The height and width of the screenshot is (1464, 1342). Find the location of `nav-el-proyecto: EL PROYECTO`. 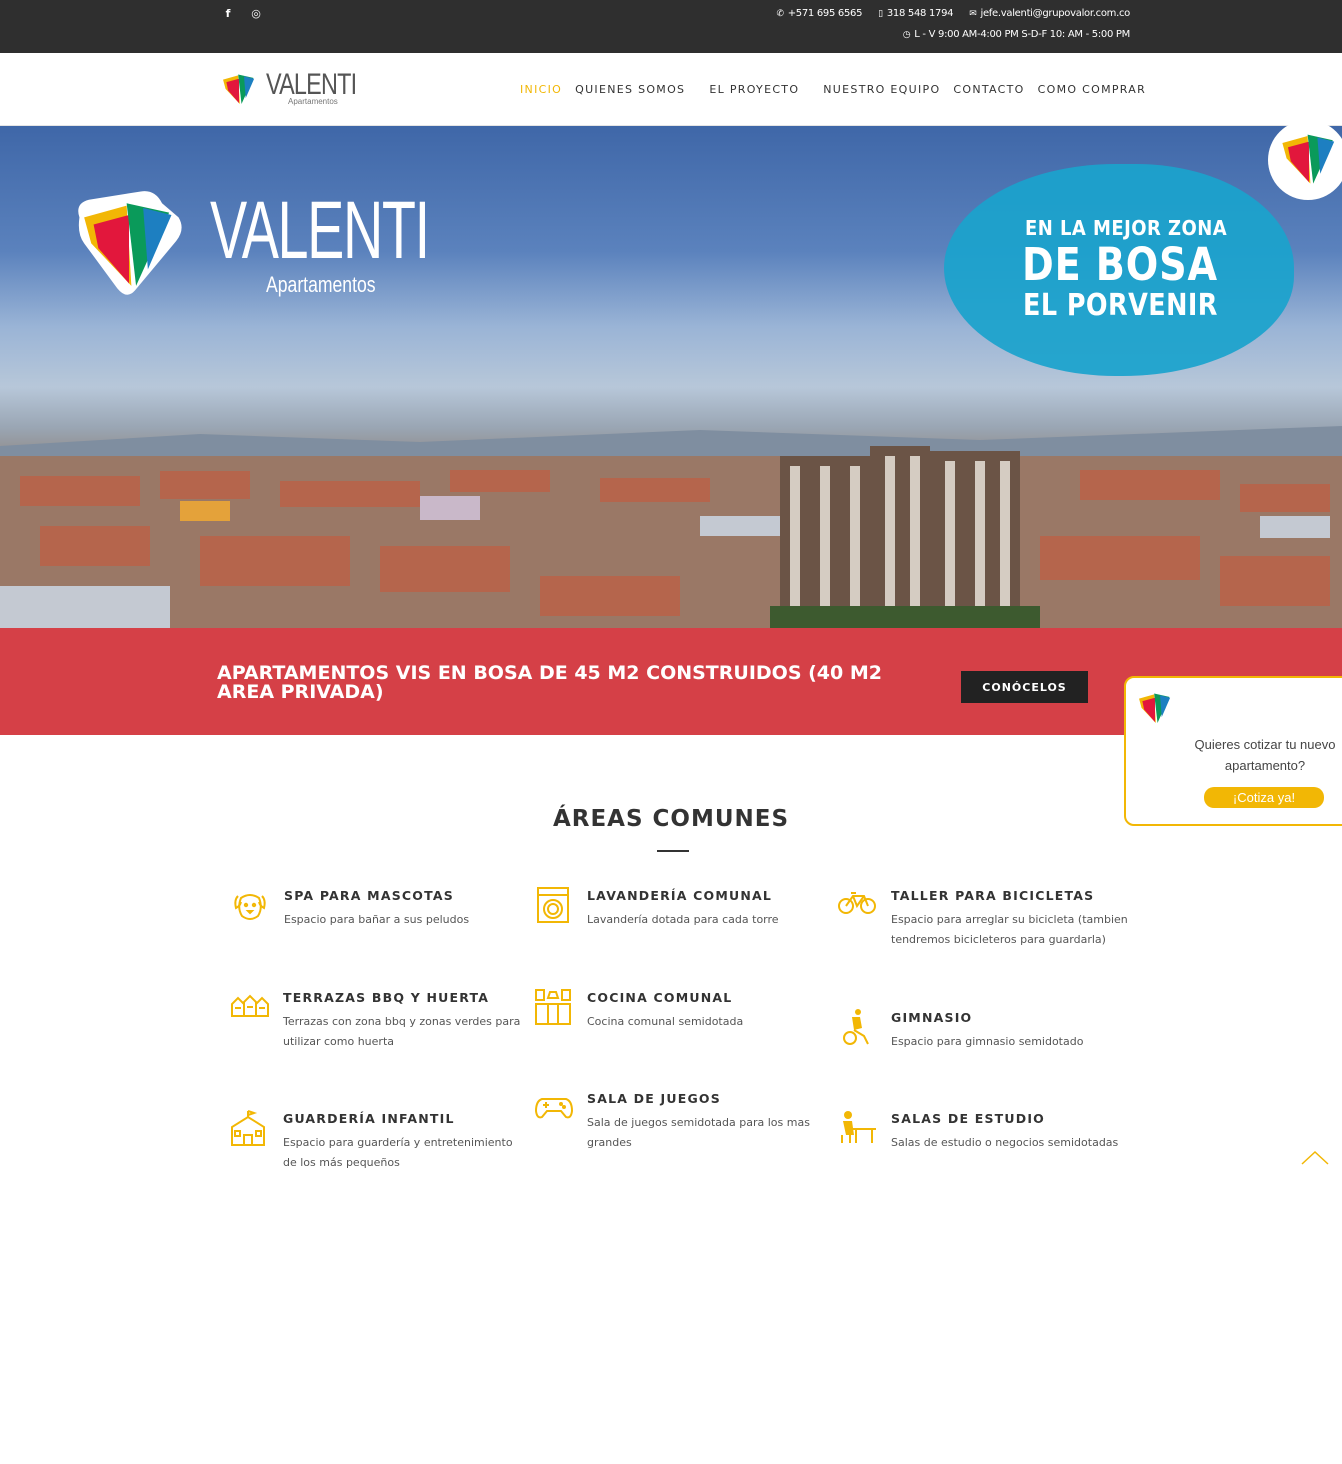

nav-el-proyecto: EL PROYECTO is located at coordinates (754, 89).